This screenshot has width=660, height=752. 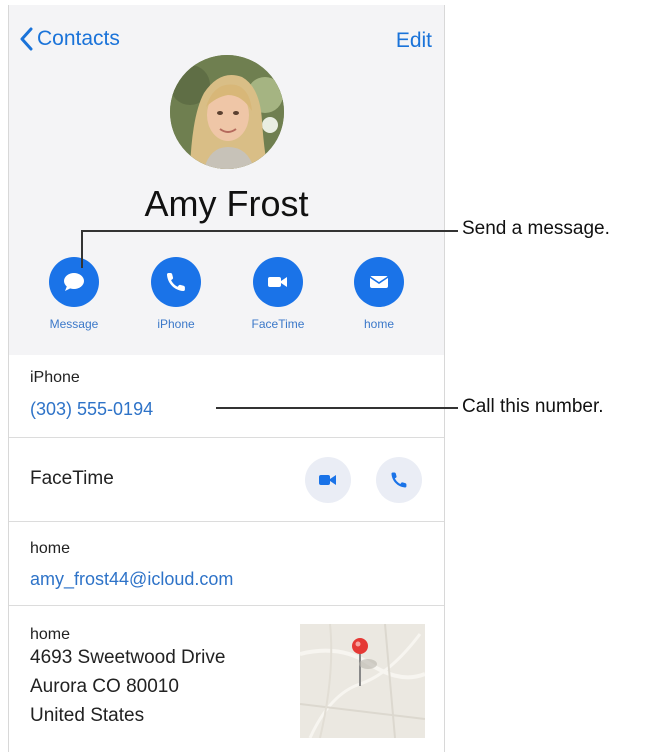 What do you see at coordinates (269, 231) in the screenshot?
I see `message-callout-line-horizontal` at bounding box center [269, 231].